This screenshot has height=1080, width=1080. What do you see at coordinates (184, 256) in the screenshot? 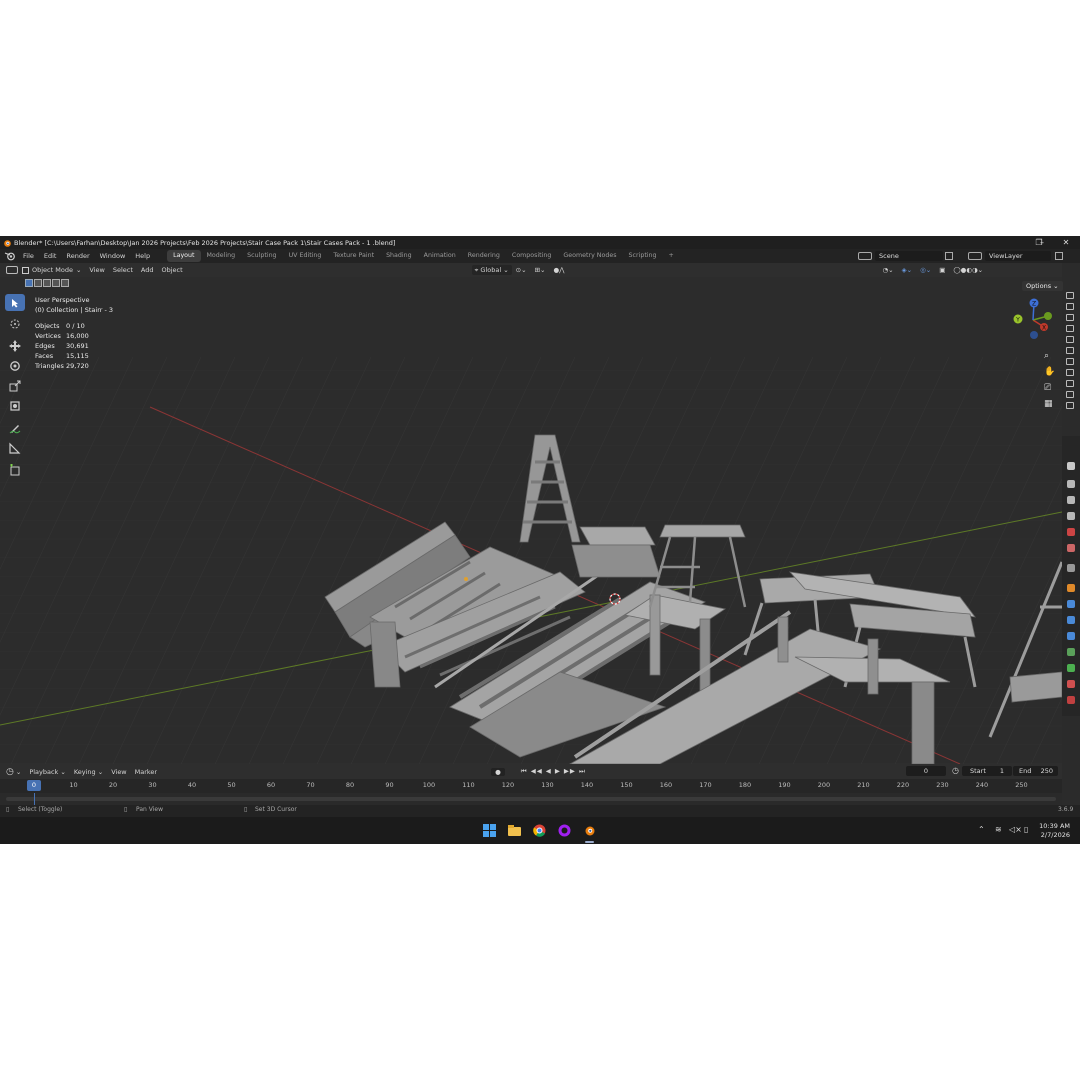
I see `tab-layout: Layout` at bounding box center [184, 256].